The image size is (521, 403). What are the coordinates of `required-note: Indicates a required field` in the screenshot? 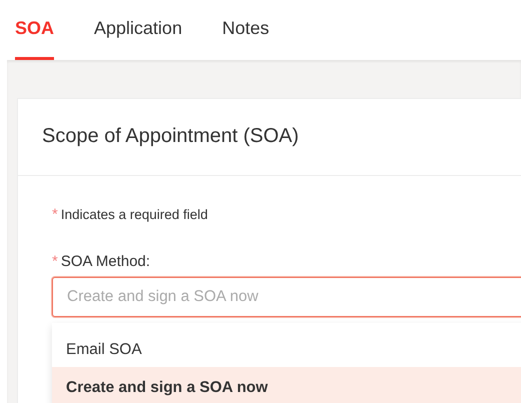 It's located at (134, 215).